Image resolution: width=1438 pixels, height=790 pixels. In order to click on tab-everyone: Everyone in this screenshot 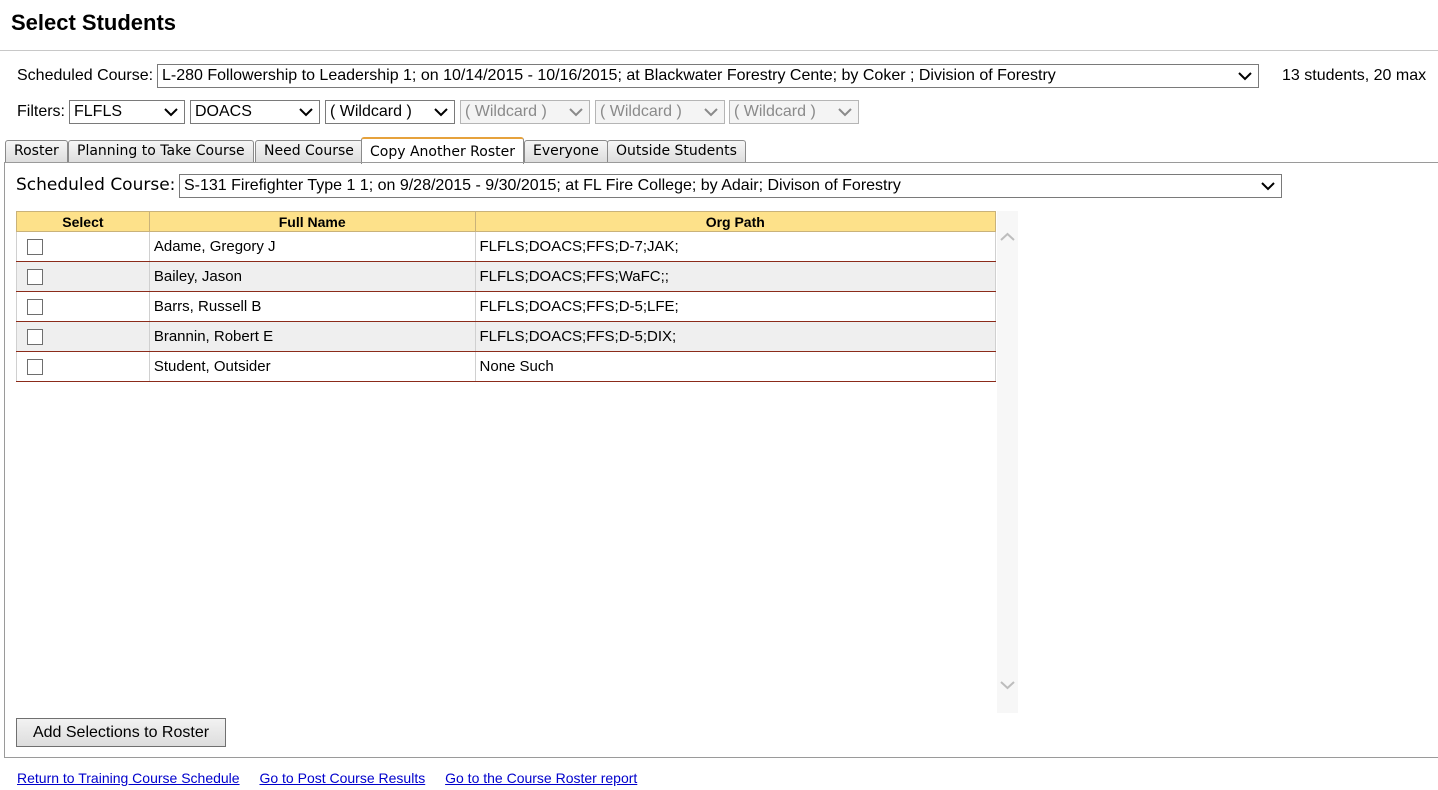, I will do `click(566, 151)`.